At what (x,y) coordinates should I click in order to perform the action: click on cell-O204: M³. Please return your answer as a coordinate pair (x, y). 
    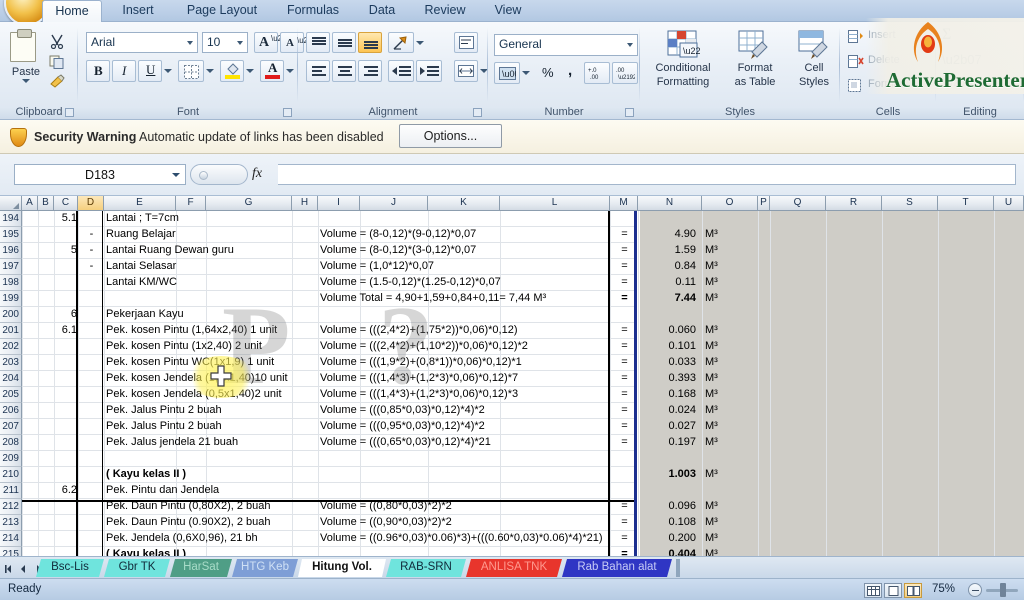
    Looking at the image, I should click on (731, 379).